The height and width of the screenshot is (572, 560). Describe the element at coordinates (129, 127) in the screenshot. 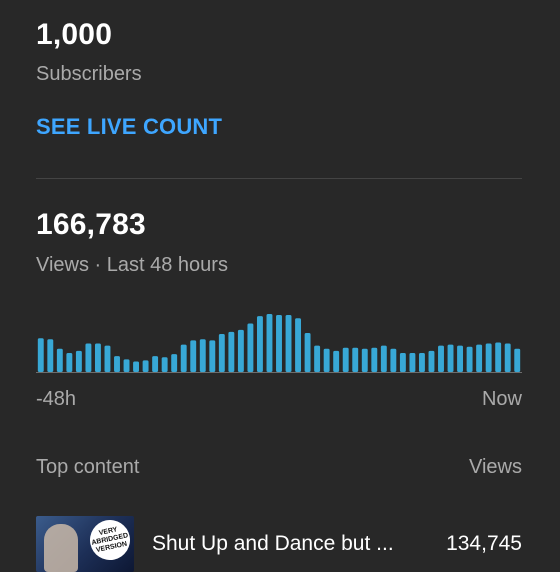

I see `see-live-count-link: SEE LIVE COUNT` at that location.